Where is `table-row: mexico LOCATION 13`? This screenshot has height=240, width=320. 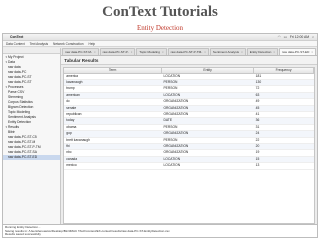 table-row: mexico LOCATION 13 is located at coordinates (189, 166).